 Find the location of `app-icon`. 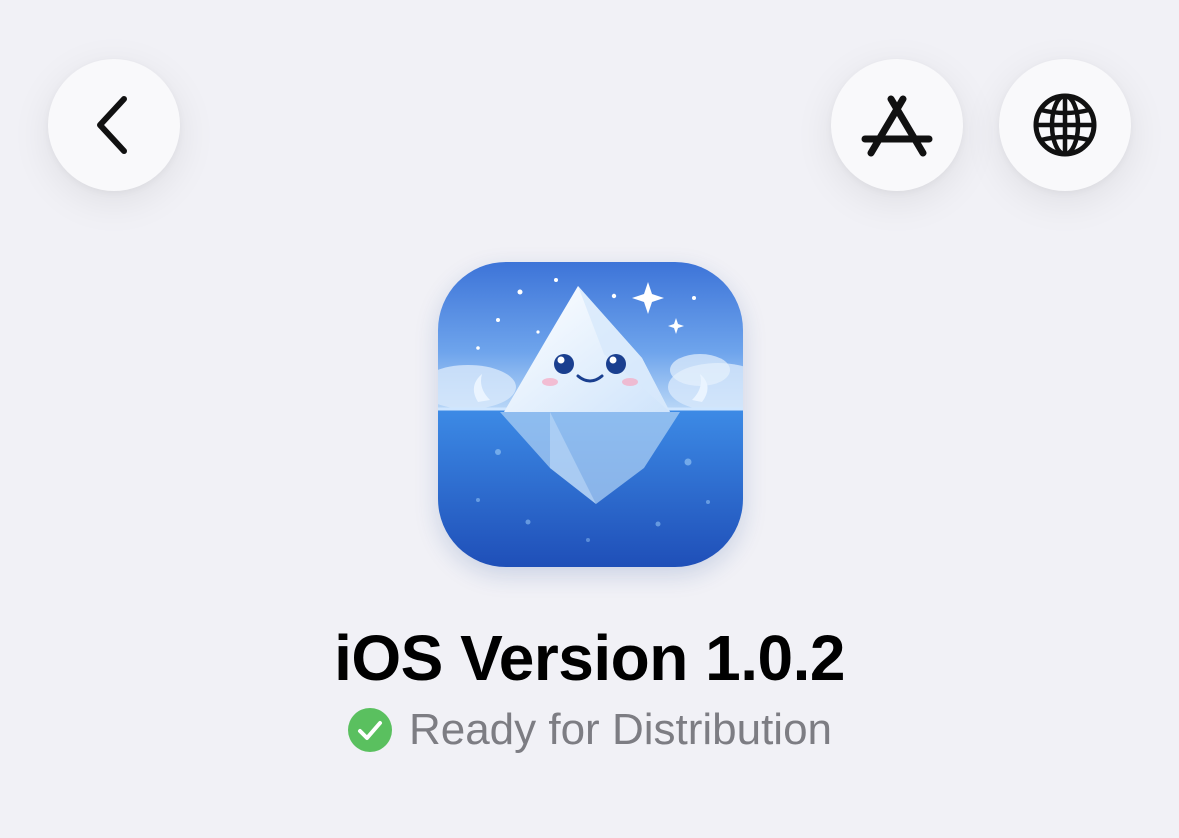

app-icon is located at coordinates (590, 414).